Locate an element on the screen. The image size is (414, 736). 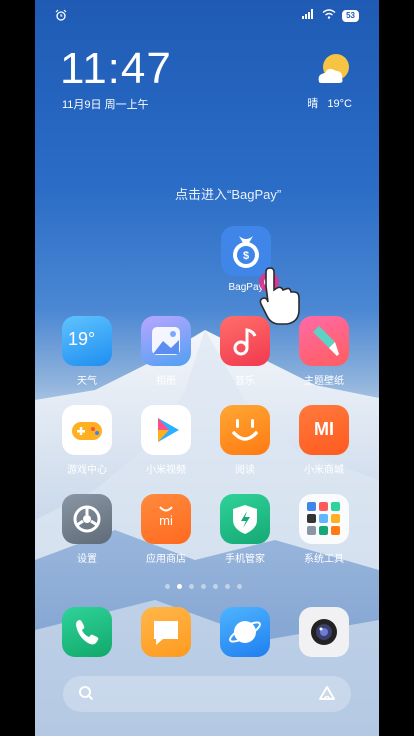
appstore-mark: mi is located at coordinates (166, 520).